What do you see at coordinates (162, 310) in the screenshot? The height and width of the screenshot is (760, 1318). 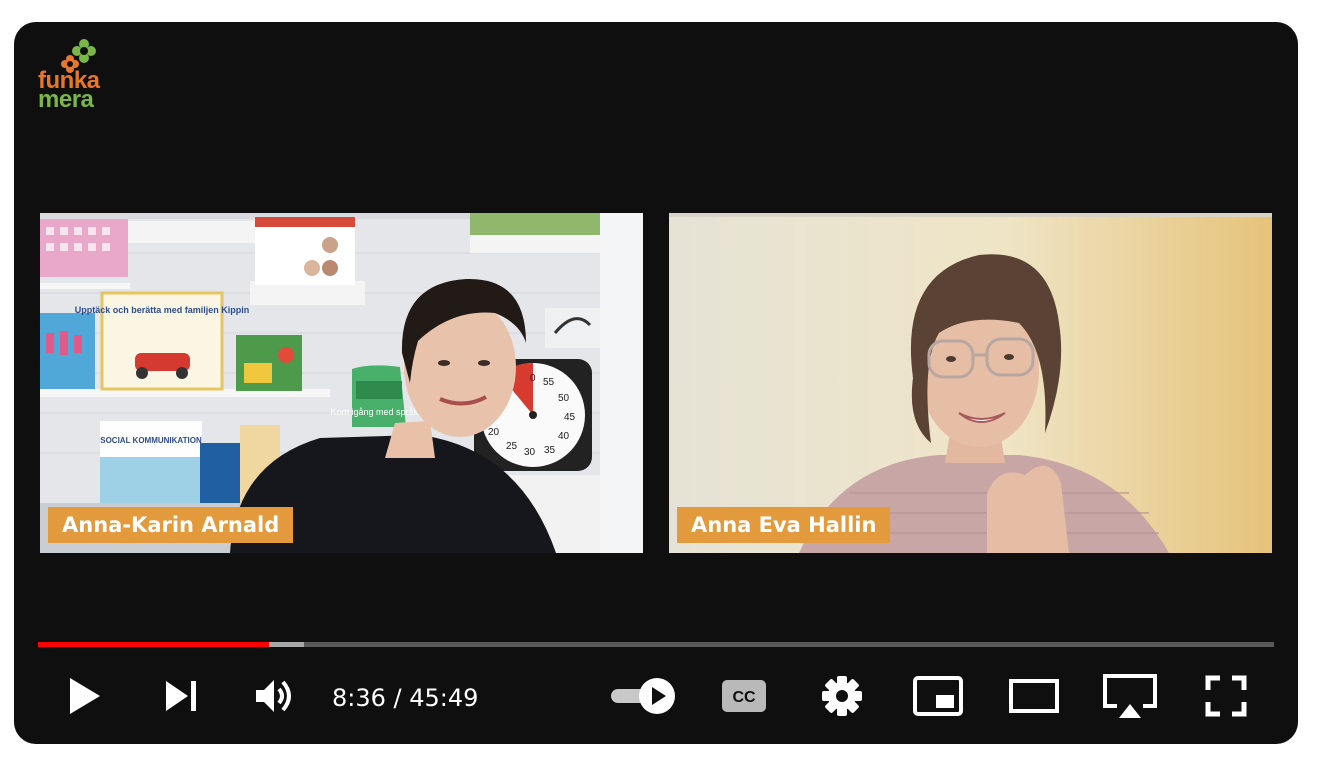 I see `book-kippin-title: Upptäck och berätta med familjen Kippin` at bounding box center [162, 310].